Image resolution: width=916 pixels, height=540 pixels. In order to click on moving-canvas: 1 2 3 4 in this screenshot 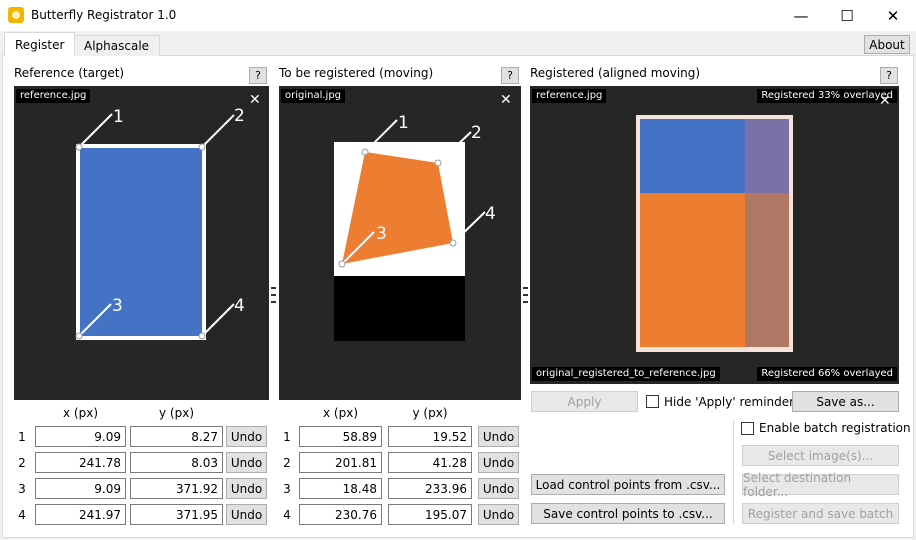, I will do `click(415, 227)`.